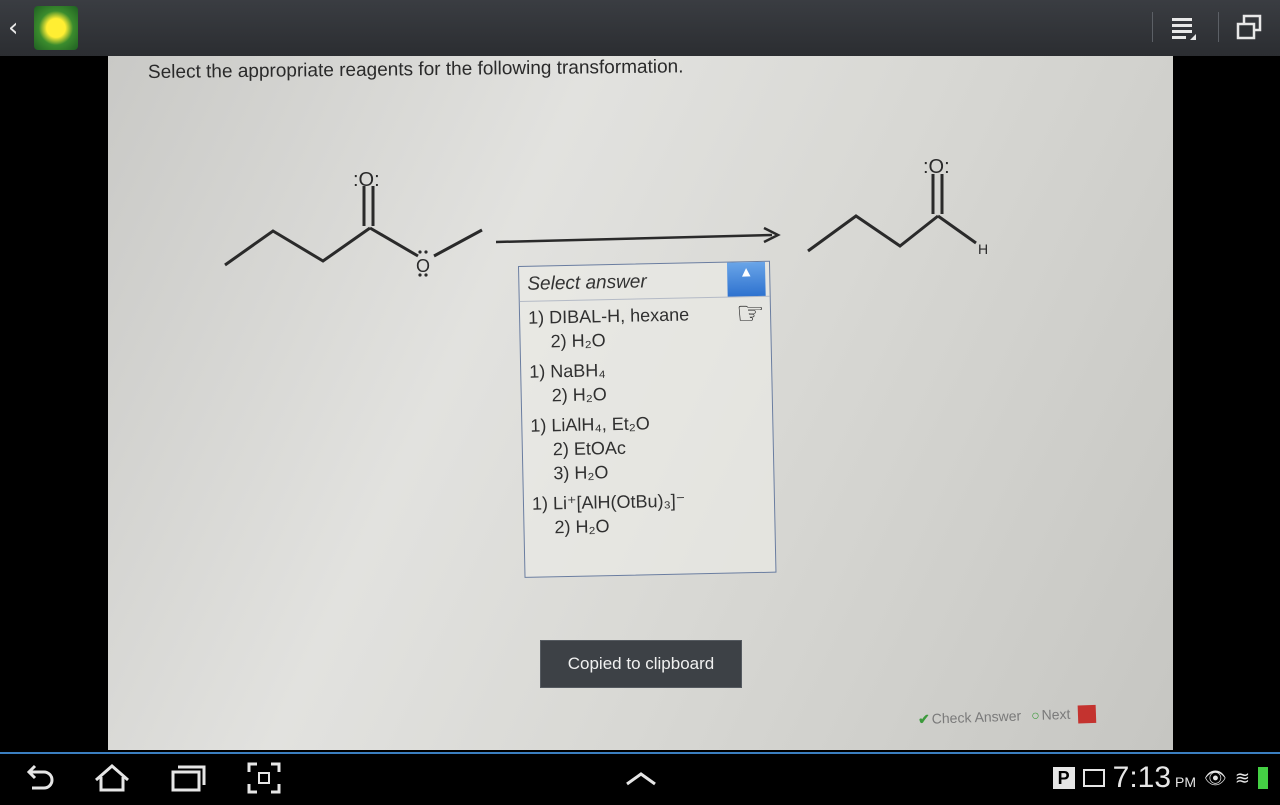  I want to click on footer-links: ✔Check Answer ○Next, so click(1007, 717).